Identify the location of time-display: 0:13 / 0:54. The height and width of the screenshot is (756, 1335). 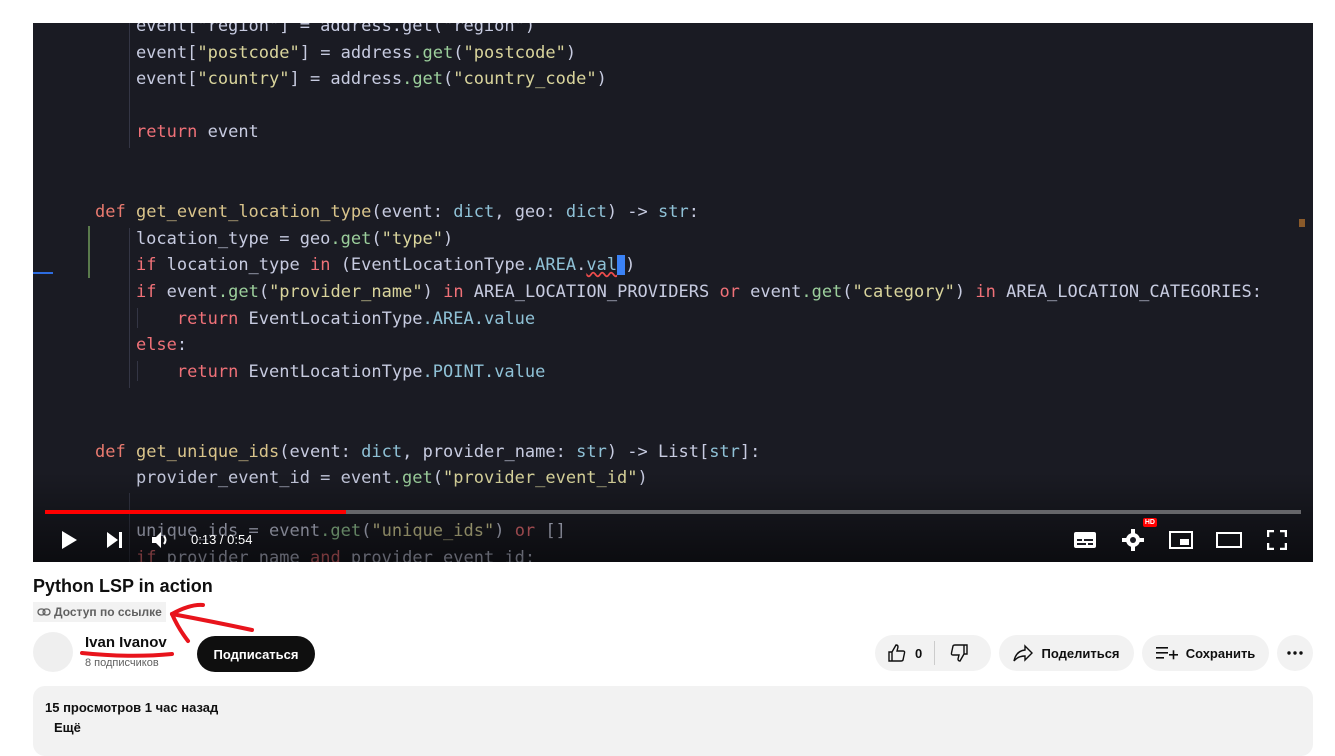
(222, 539).